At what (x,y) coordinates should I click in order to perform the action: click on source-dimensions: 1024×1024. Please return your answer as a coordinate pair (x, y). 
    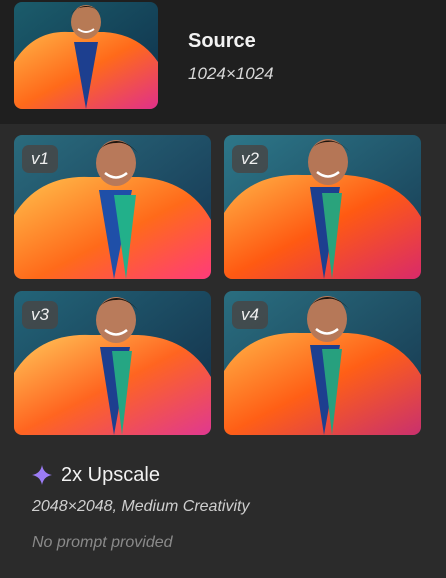
    Looking at the image, I should click on (231, 73).